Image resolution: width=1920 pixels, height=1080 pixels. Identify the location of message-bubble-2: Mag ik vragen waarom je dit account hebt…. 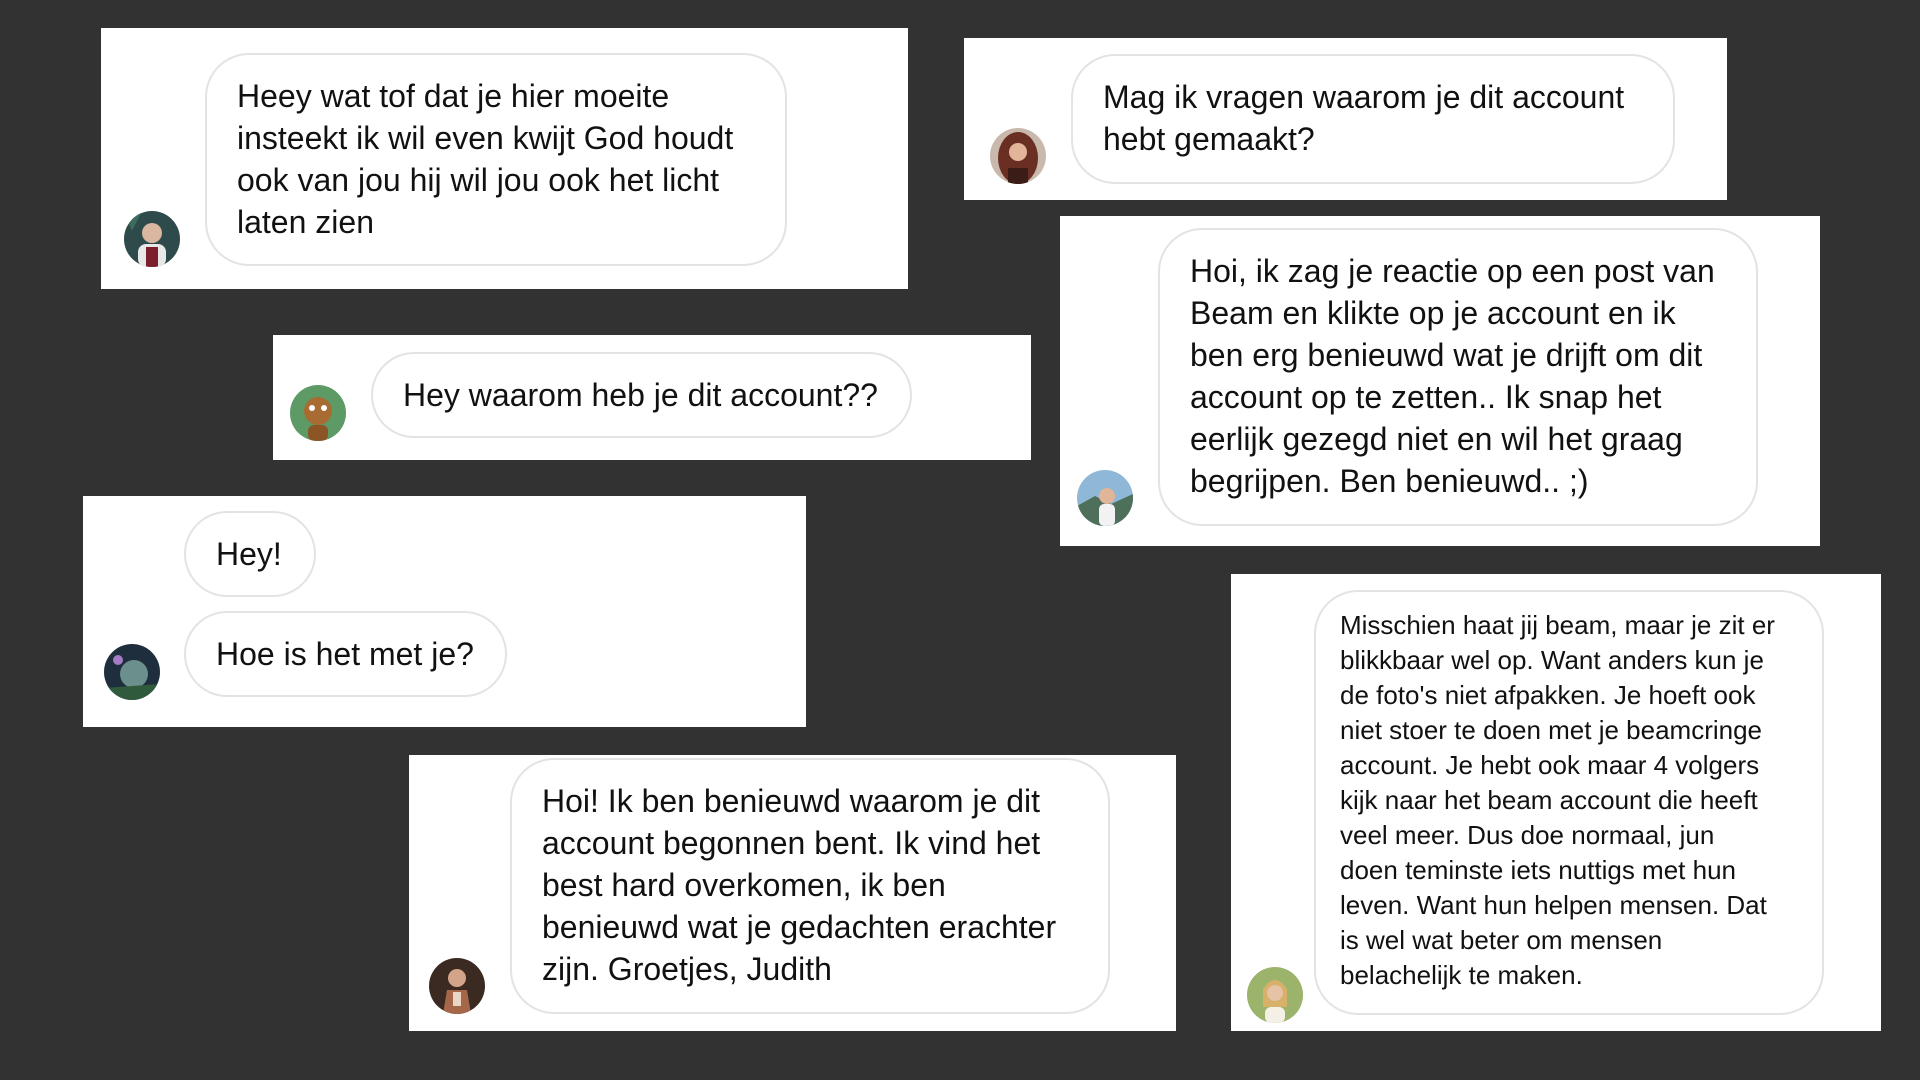
(1373, 119).